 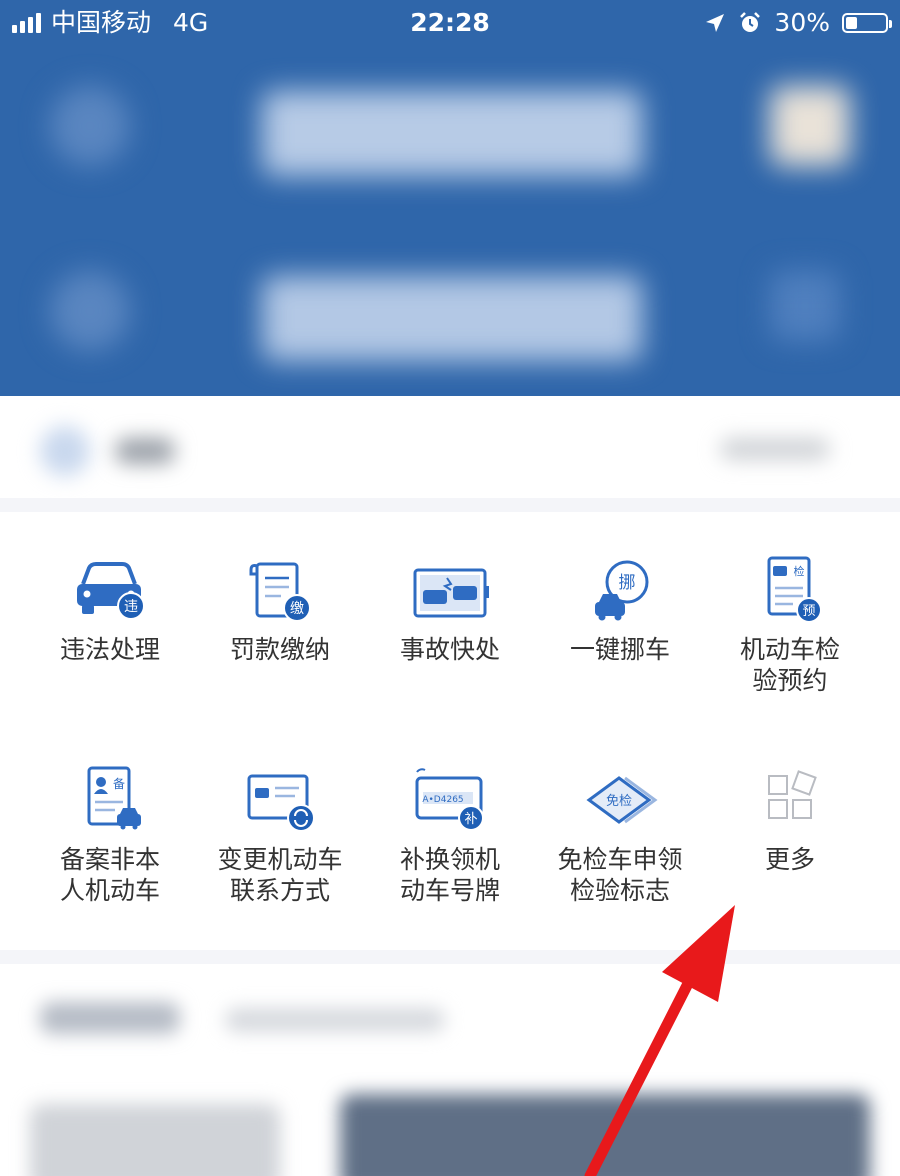 I want to click on car-violation-icon: 违, so click(x=111, y=591).